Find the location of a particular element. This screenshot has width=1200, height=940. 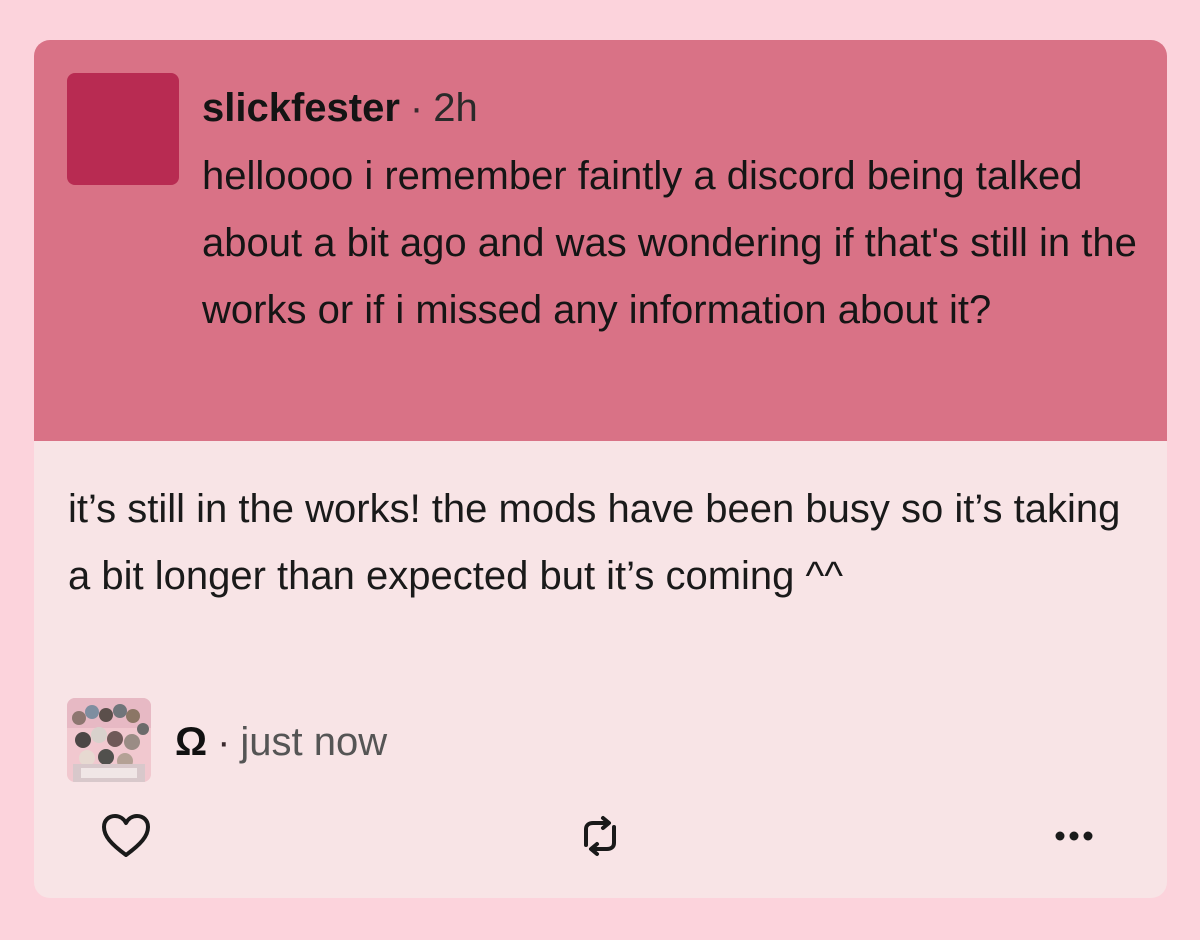

answer-meta: Ω · just now is located at coordinates (281, 742).